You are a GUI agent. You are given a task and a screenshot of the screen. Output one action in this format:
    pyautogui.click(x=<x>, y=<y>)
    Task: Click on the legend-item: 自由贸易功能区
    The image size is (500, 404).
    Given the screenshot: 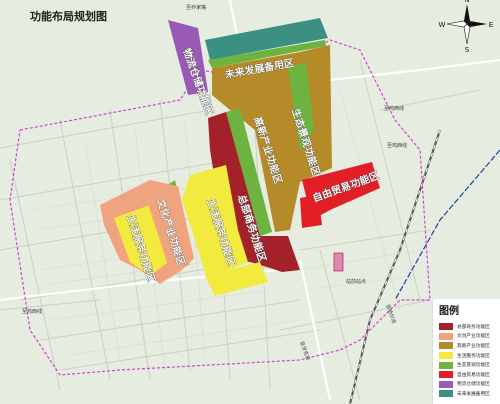 What is the action you would take?
    pyautogui.click(x=469, y=375)
    